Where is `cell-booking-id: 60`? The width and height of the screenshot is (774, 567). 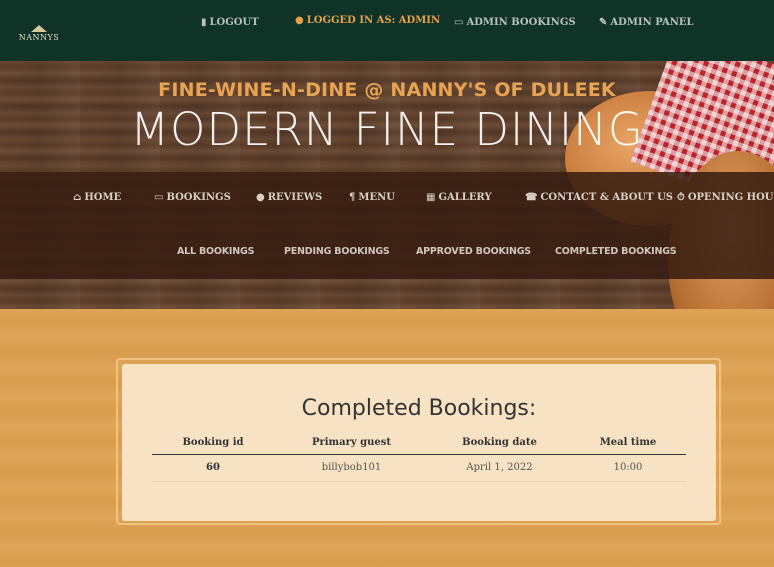 cell-booking-id: 60 is located at coordinates (213, 468).